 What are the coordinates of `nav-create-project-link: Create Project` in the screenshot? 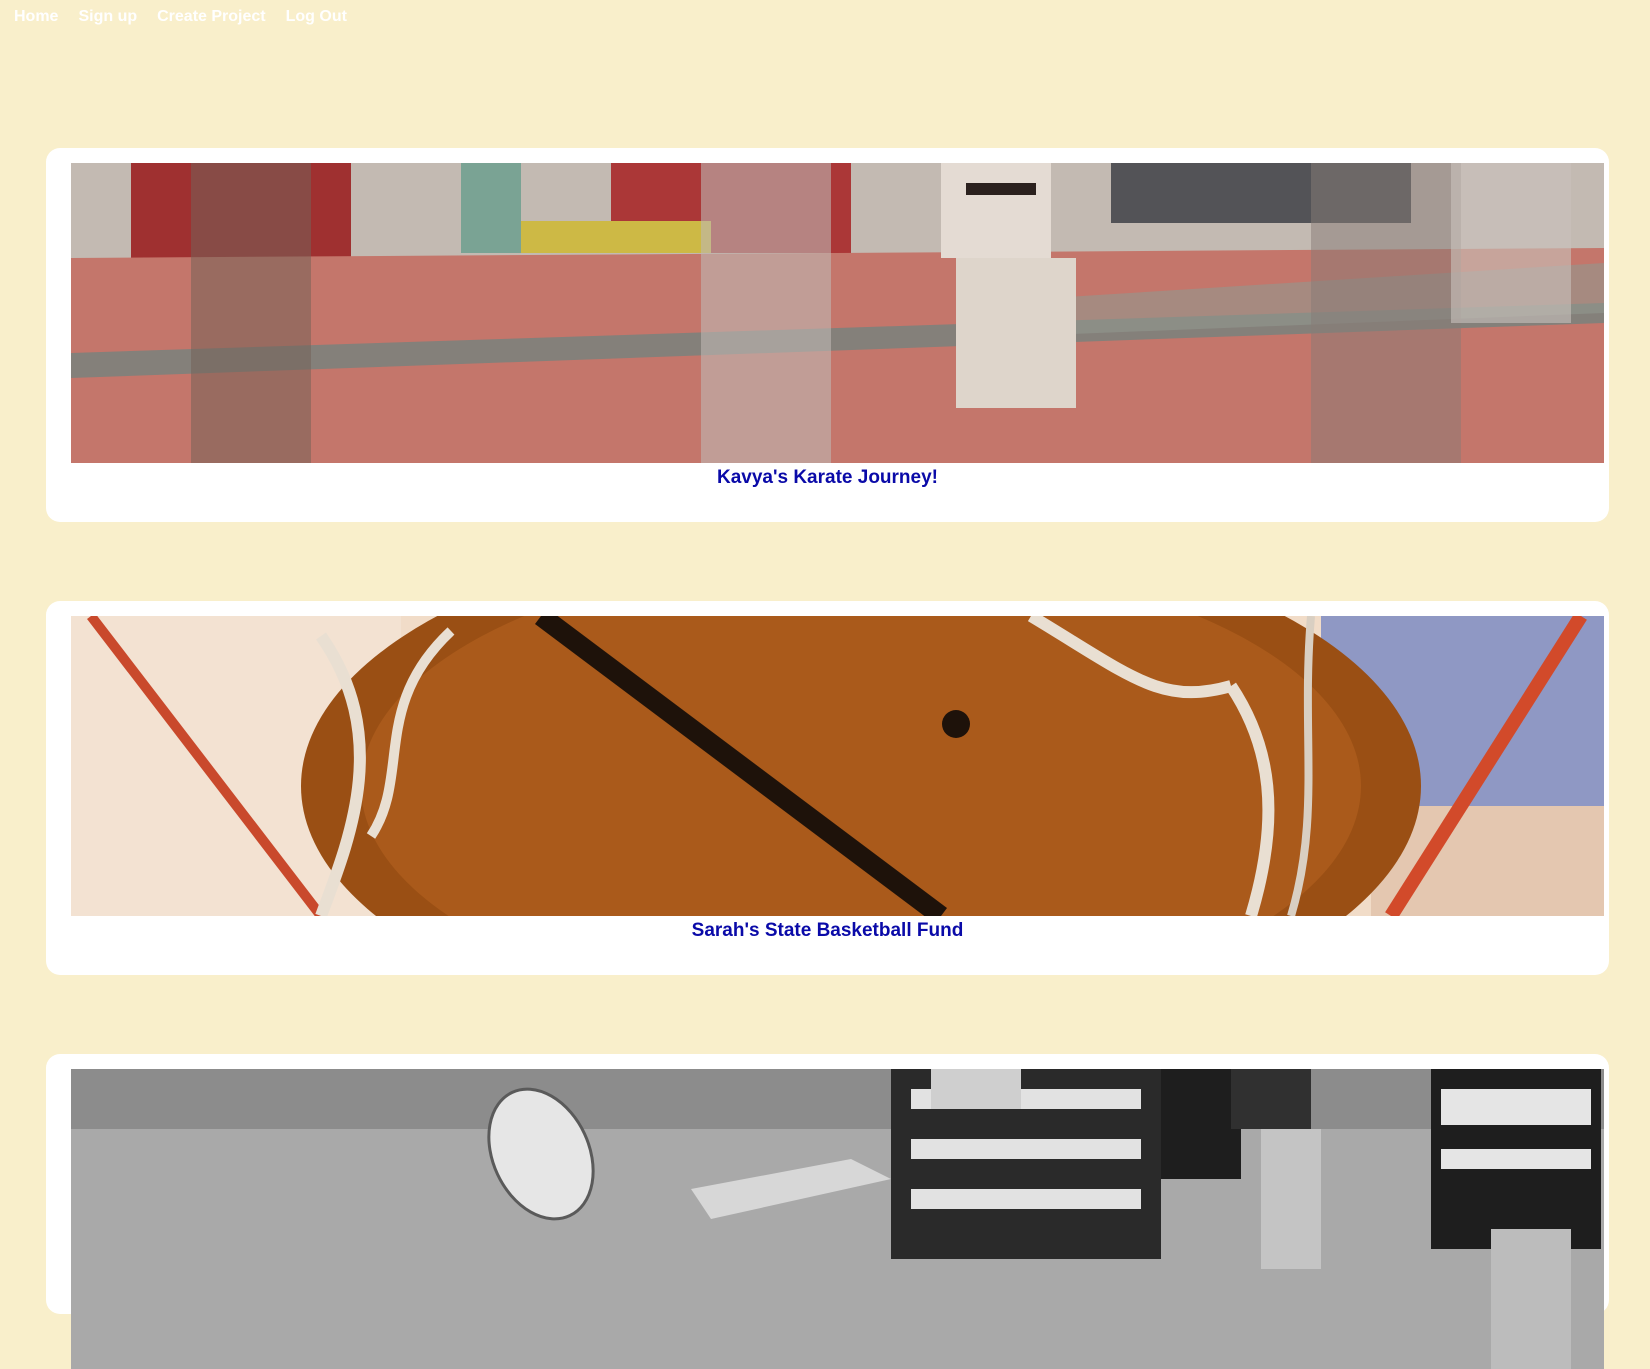 It's located at (211, 17).